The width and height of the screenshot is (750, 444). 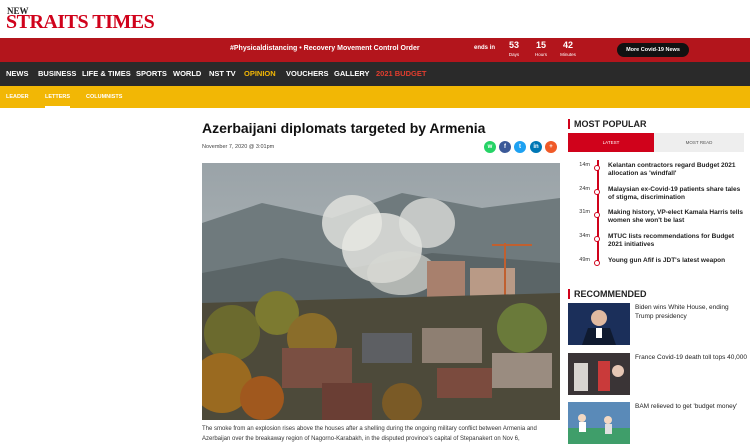 I want to click on recommended-accent, so click(x=569, y=294).